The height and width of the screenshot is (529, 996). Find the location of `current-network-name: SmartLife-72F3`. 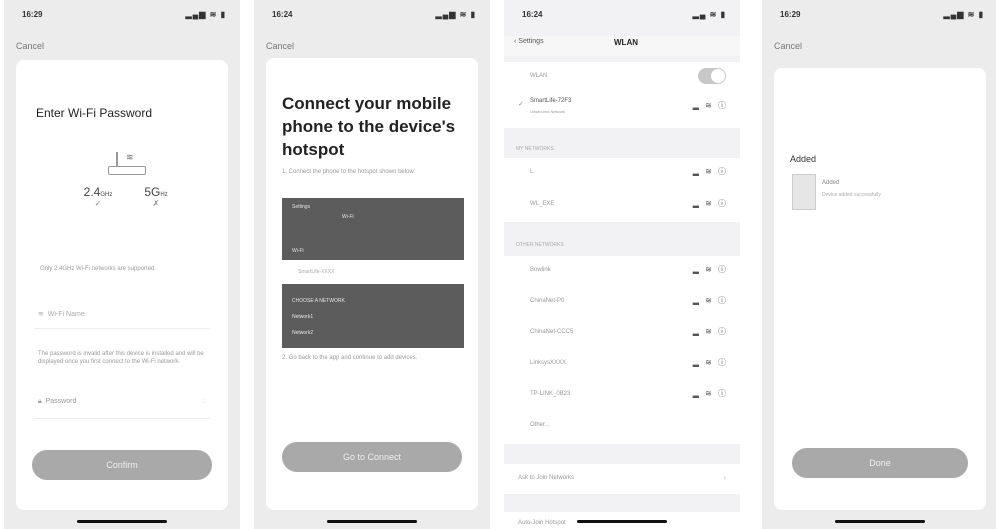

current-network-name: SmartLife-72F3 is located at coordinates (551, 101).